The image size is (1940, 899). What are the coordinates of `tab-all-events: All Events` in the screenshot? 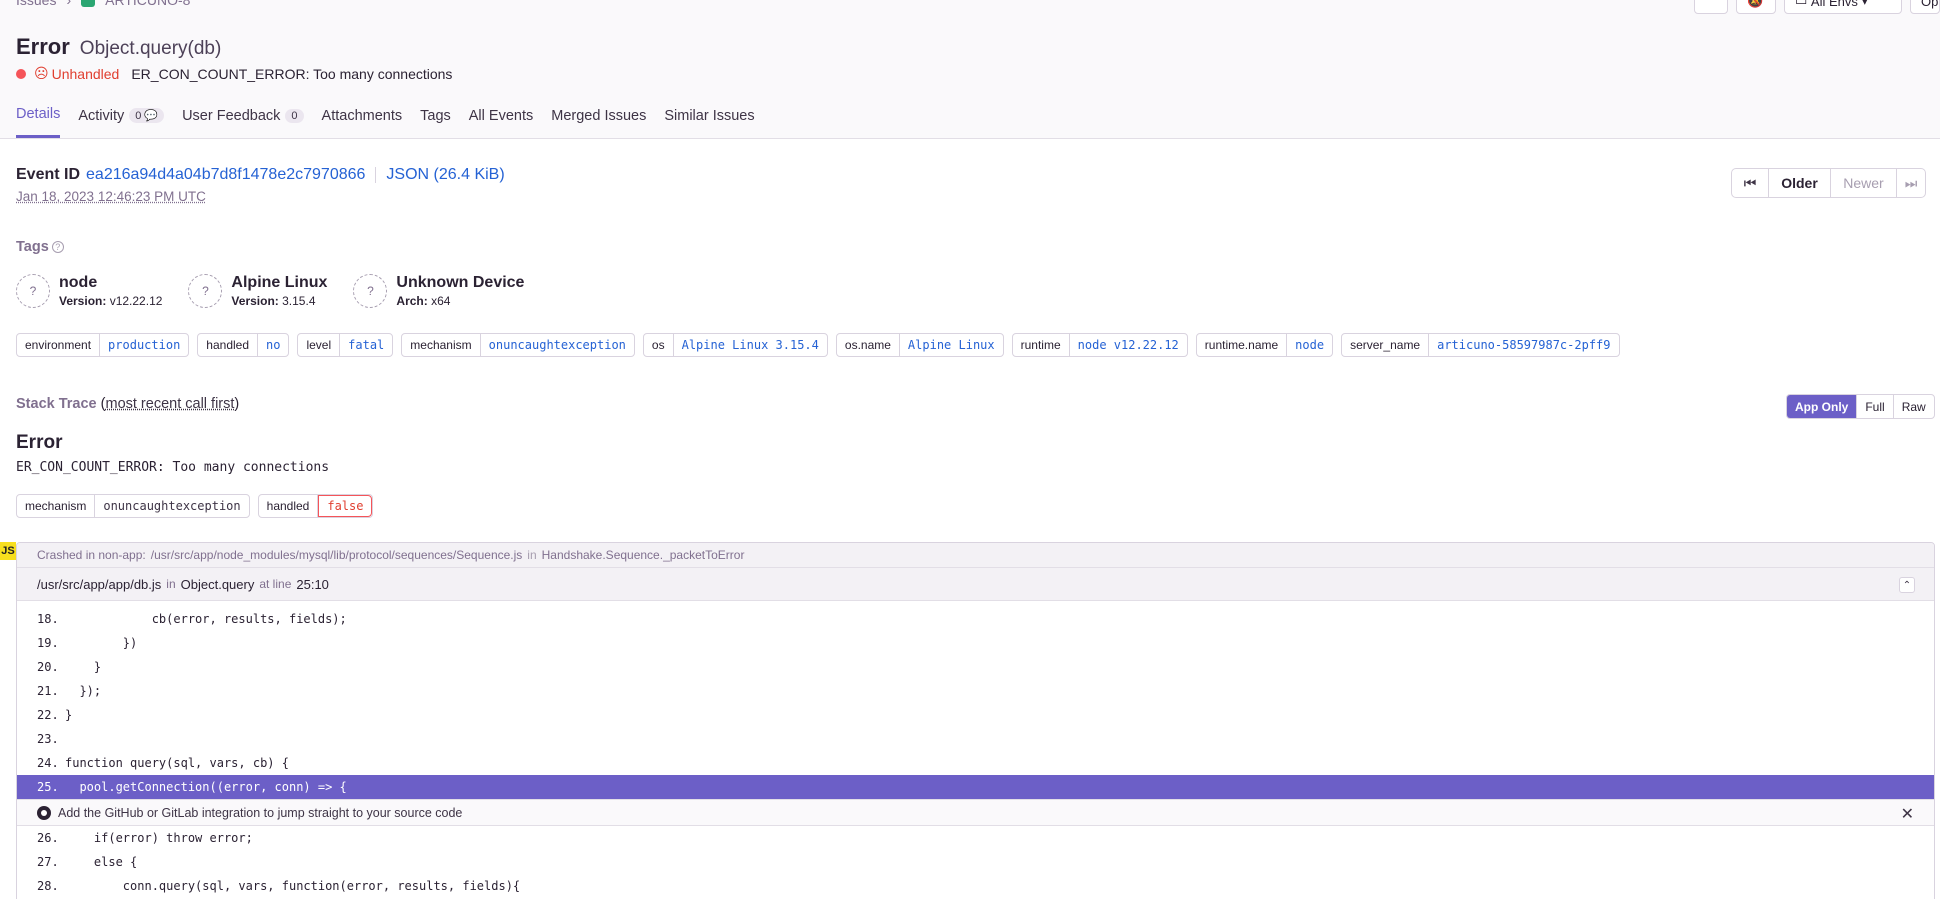 It's located at (501, 122).